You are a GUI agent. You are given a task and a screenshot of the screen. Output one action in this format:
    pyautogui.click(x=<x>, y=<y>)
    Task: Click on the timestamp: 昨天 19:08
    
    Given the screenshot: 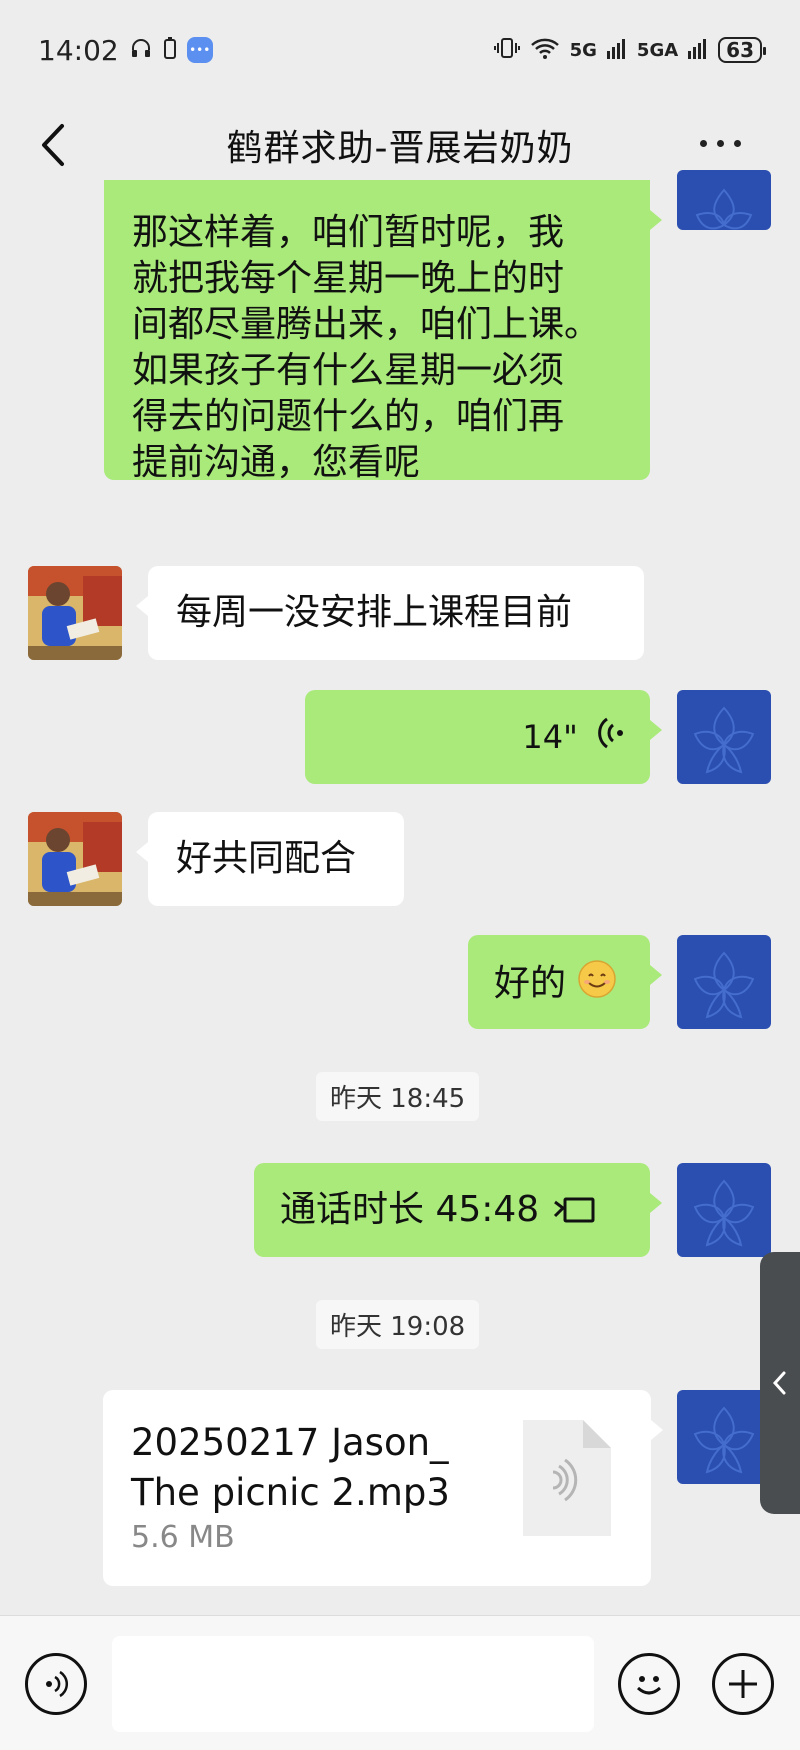 What is the action you would take?
    pyautogui.click(x=398, y=1324)
    